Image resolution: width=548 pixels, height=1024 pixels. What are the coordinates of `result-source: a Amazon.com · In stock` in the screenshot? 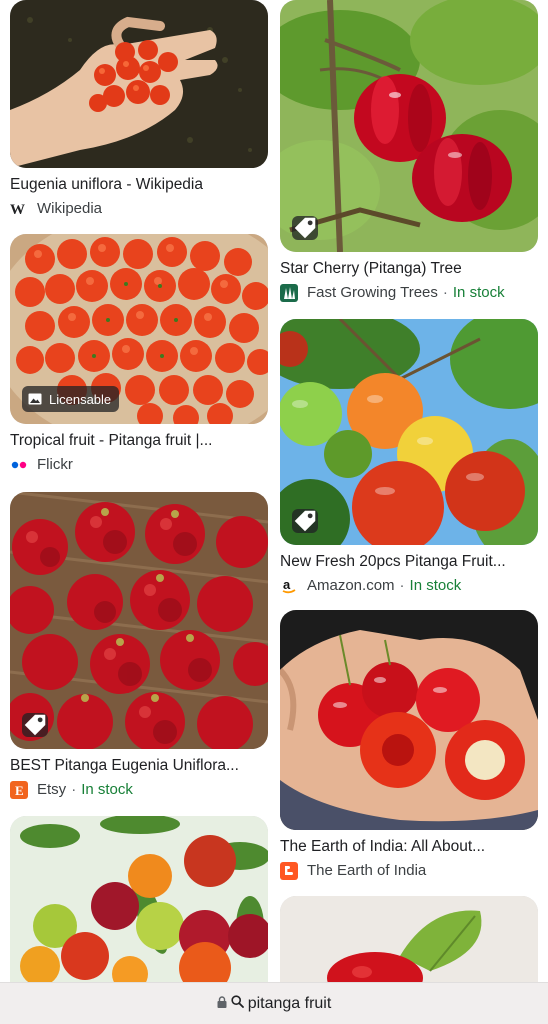 It's located at (409, 586).